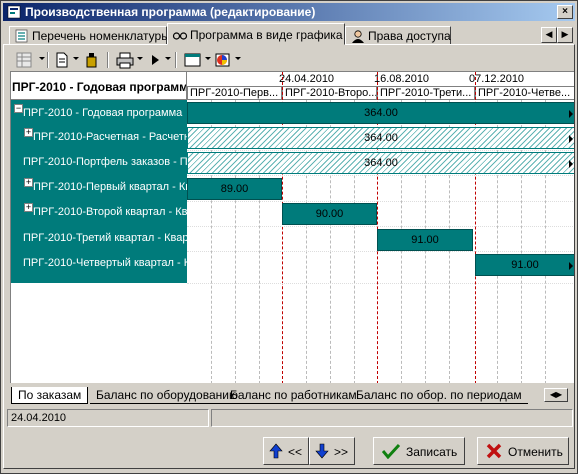 This screenshot has height=474, width=578. I want to click on tree-row: ПРГ-2010-Четвертый квартал - Квартал, so click(99, 264).